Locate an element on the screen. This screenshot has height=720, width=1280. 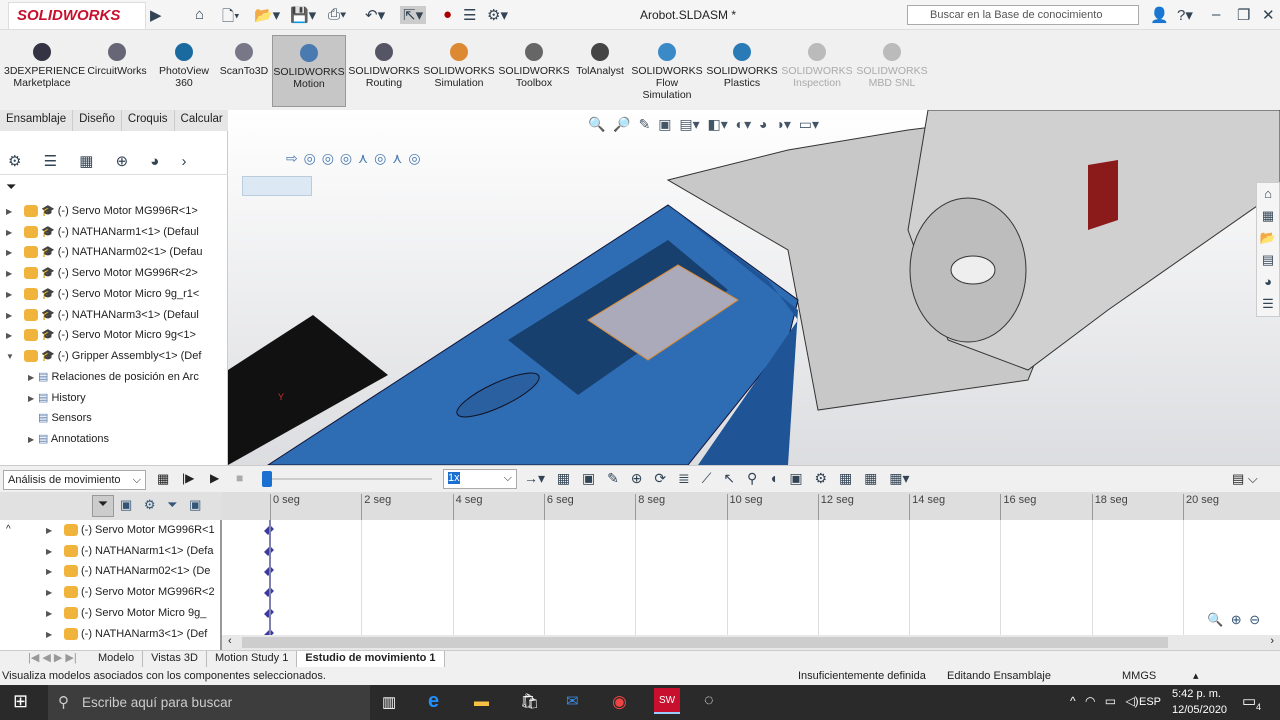
print-icon: ⎙▾ is located at coordinates (337, 14).